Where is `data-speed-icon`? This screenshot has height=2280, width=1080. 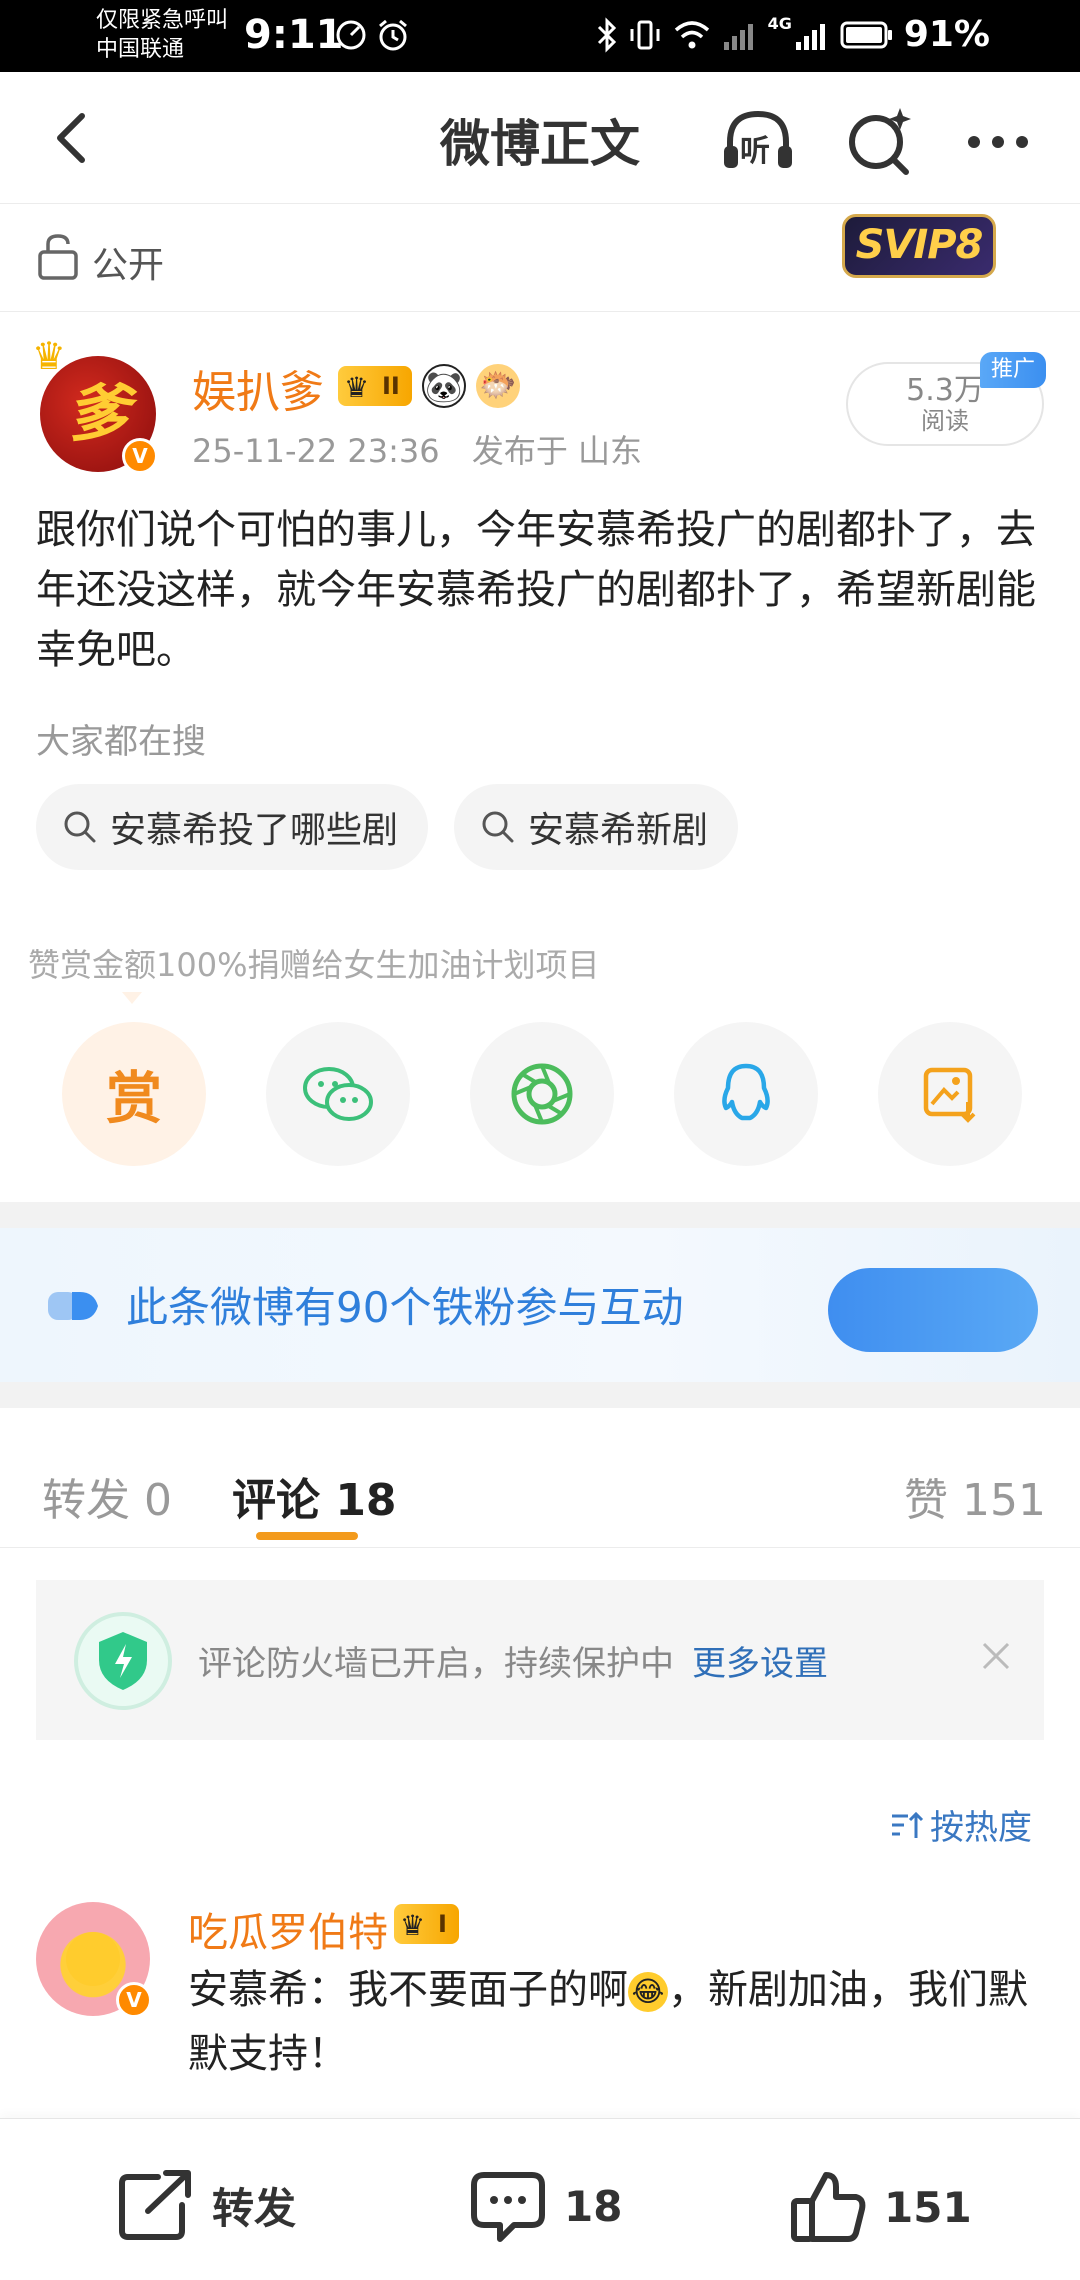
data-speed-icon is located at coordinates (351, 35).